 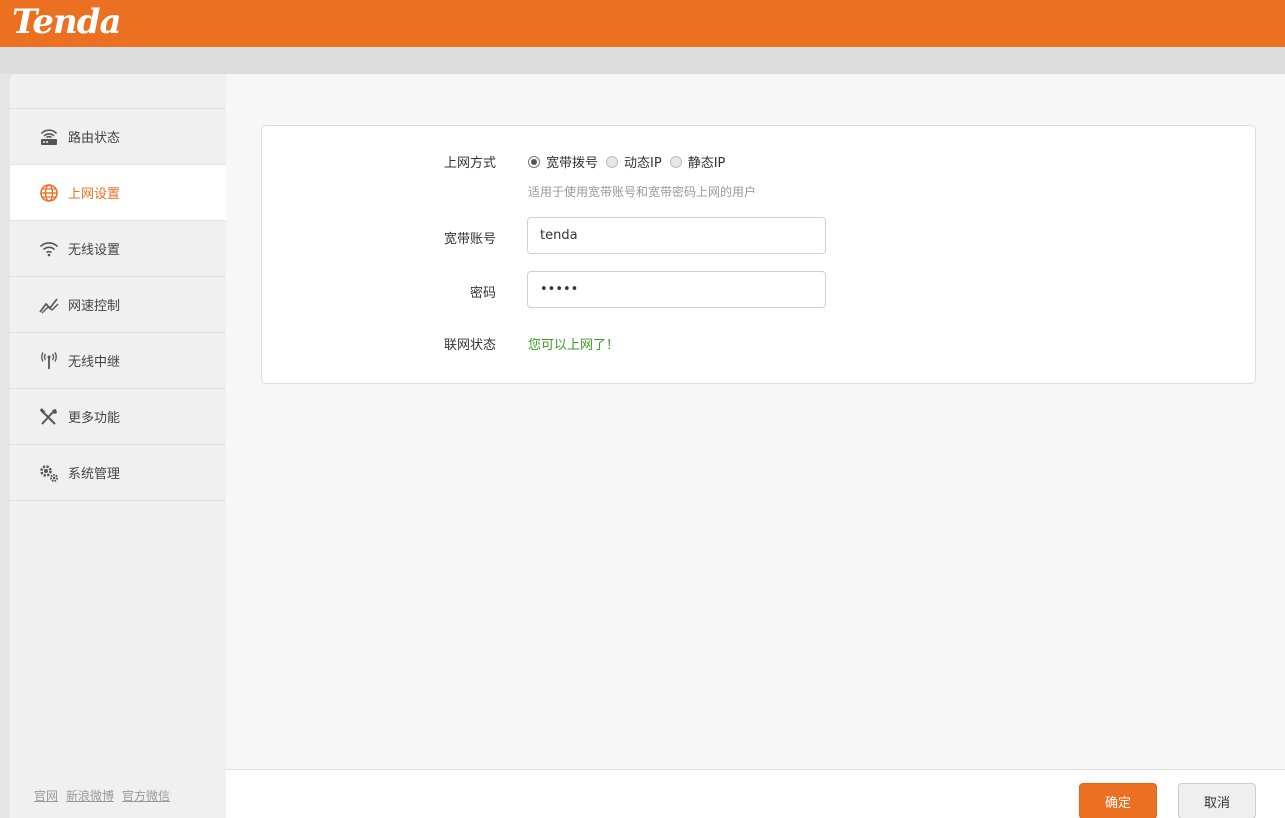 What do you see at coordinates (1118, 800) in the screenshot?
I see `confirm-button: 确定` at bounding box center [1118, 800].